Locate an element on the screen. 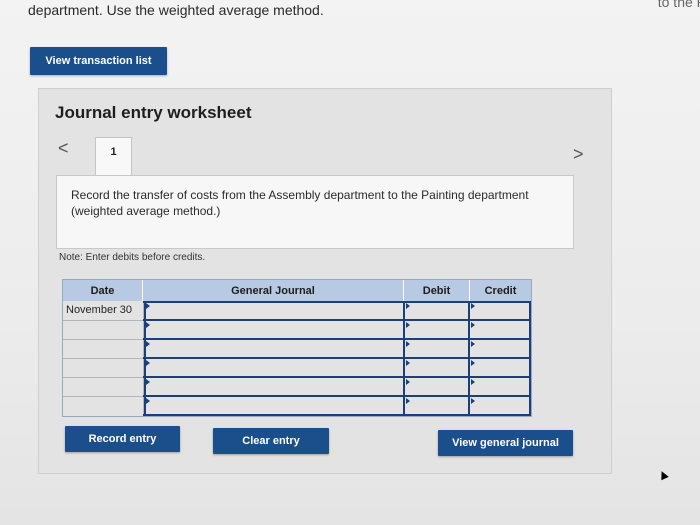  mouse-cursor-icon: ▲ is located at coordinates (663, 474).